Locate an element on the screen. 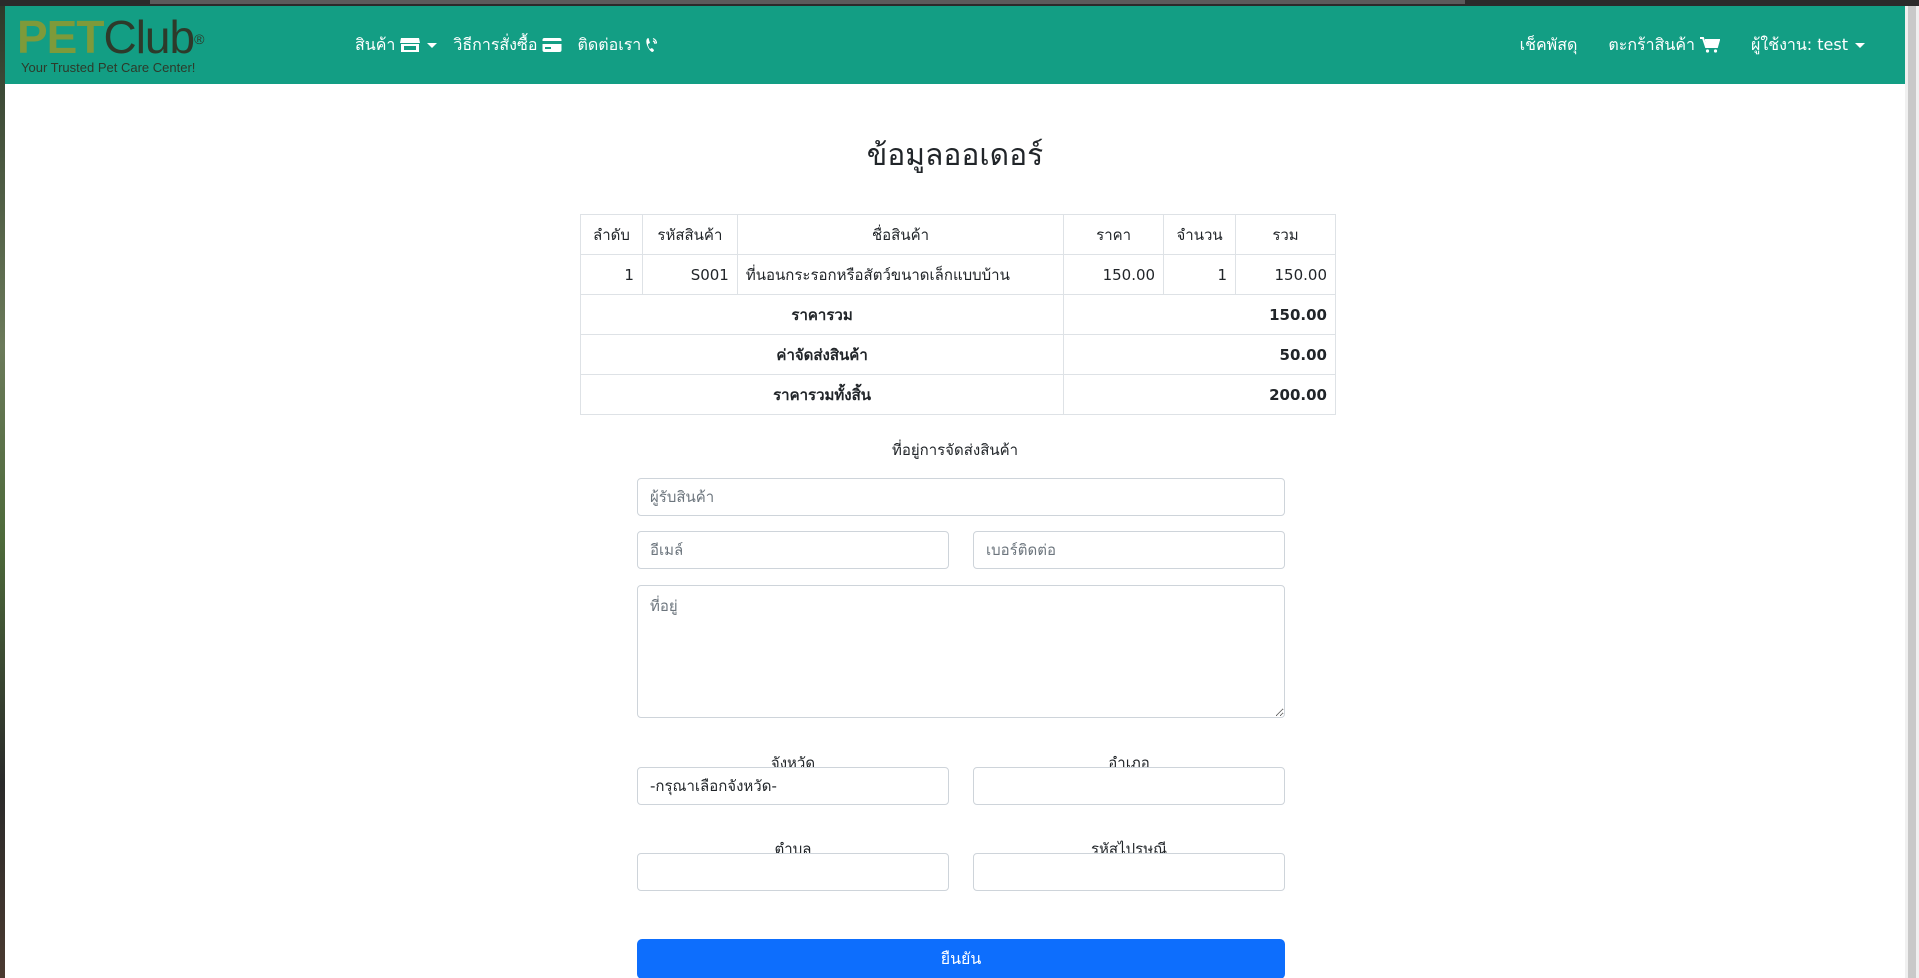 This screenshot has width=1919, height=978. summary-row-grand-total: ราคารวมทั้งสิ้น 200.00 is located at coordinates (957, 394).